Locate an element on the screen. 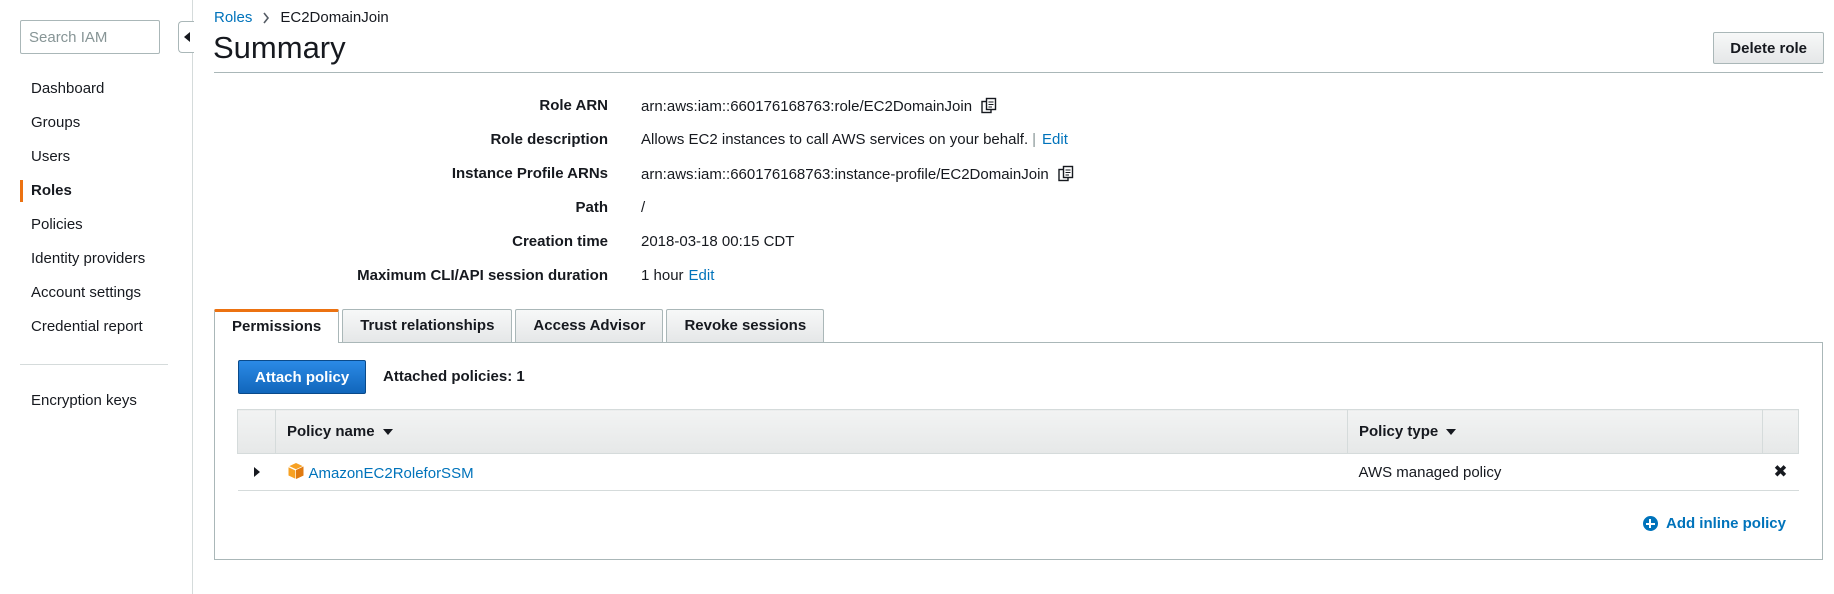  policy-name-header-label: Policy name is located at coordinates (331, 431).